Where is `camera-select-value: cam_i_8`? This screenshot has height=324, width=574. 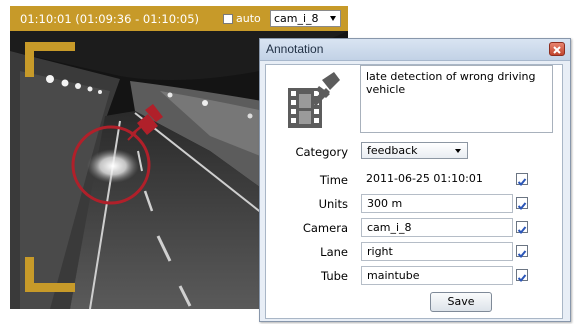 camera-select-value: cam_i_8 is located at coordinates (296, 18).